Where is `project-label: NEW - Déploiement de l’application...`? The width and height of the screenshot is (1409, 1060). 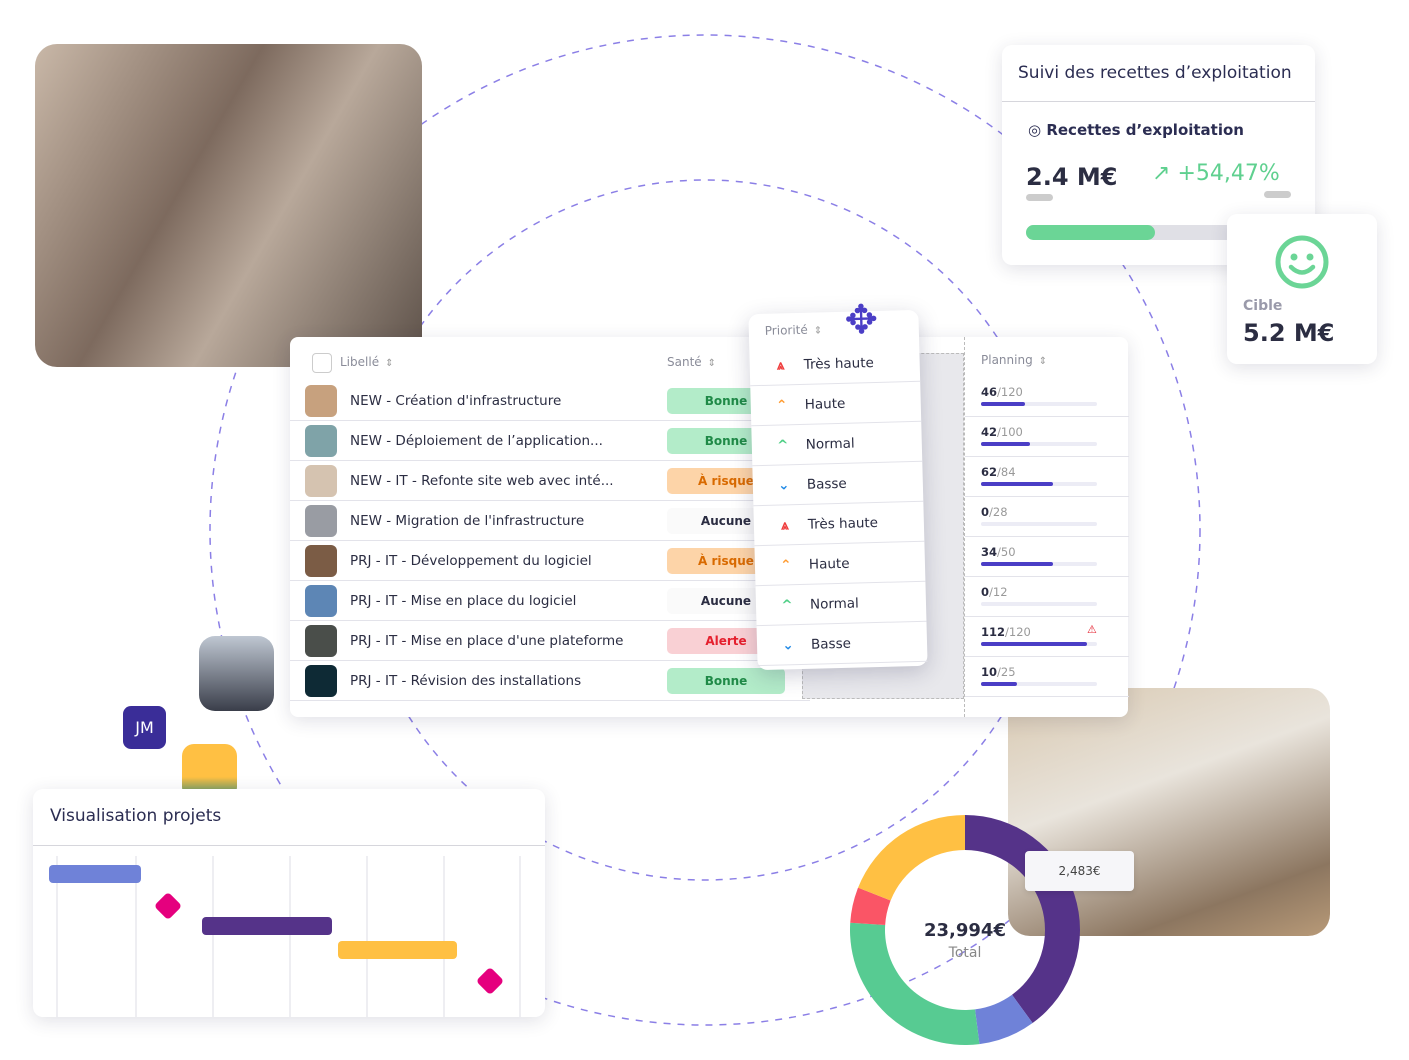
project-label: NEW - Déploiement de l’application... is located at coordinates (476, 441).